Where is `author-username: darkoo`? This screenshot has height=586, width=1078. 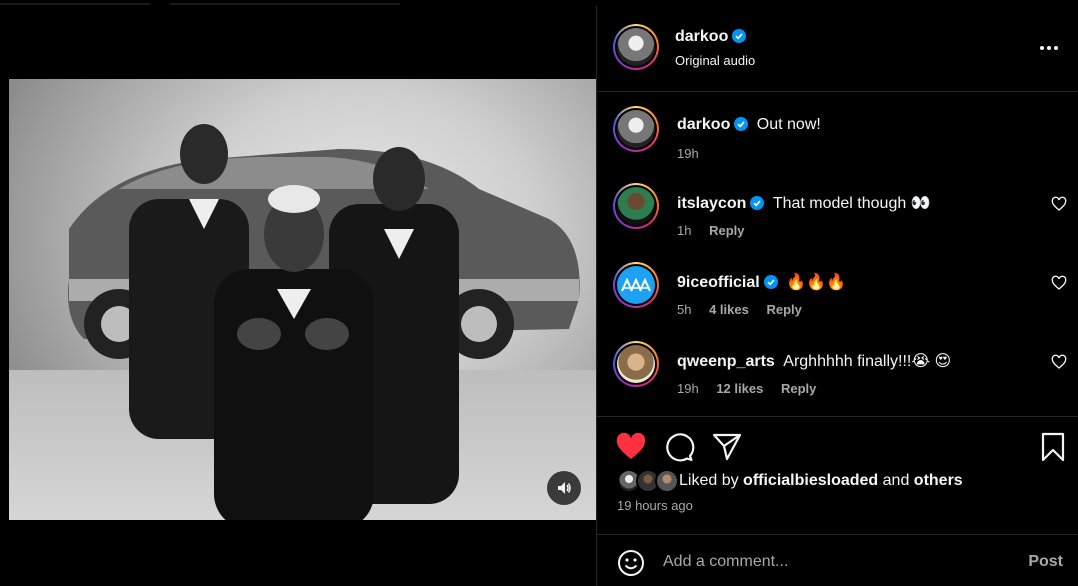
author-username: darkoo is located at coordinates (701, 36).